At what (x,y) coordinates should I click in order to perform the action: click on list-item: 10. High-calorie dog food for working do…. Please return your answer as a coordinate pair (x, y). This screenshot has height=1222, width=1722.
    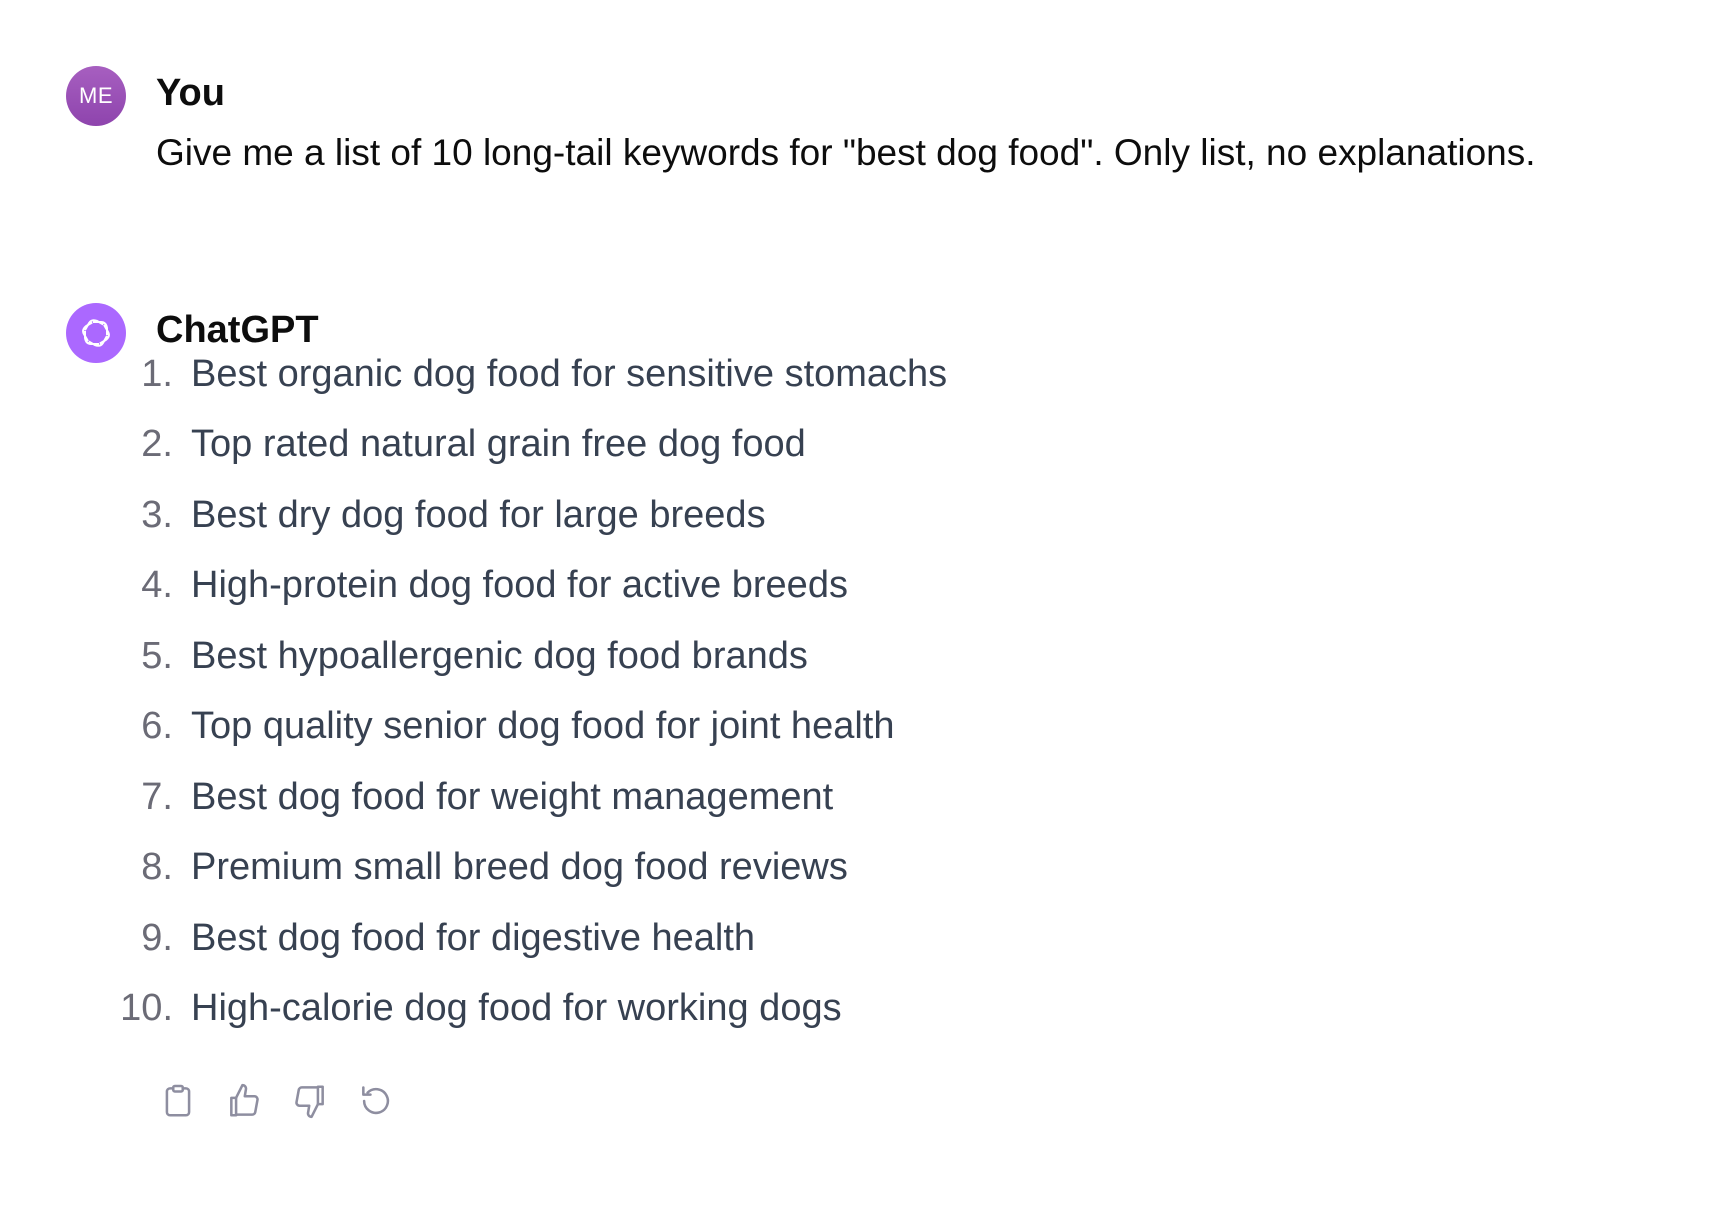
    Looking at the image, I should click on (506, 1009).